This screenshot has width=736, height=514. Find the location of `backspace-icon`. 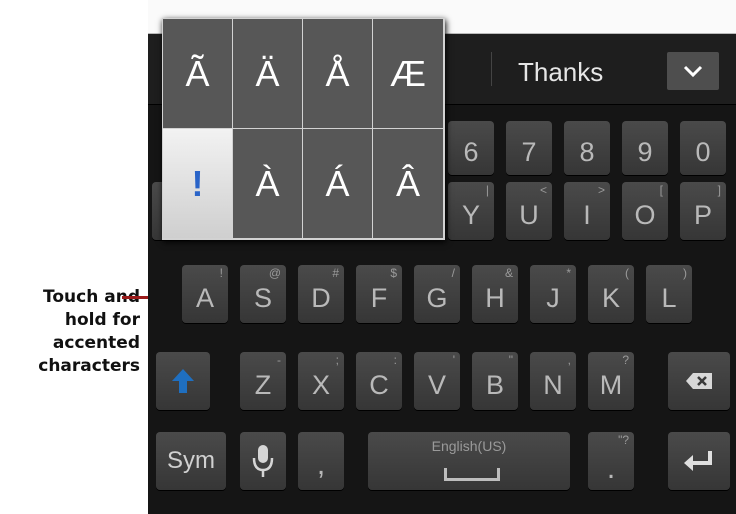

backspace-icon is located at coordinates (699, 381).